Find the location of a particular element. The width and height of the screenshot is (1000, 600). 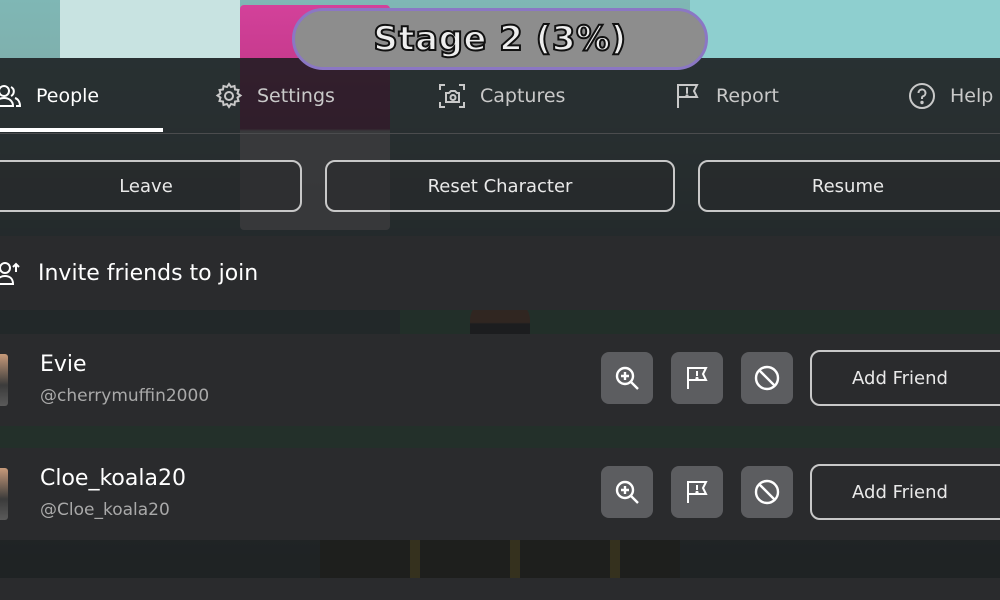

tab-report: Report is located at coordinates (726, 96).